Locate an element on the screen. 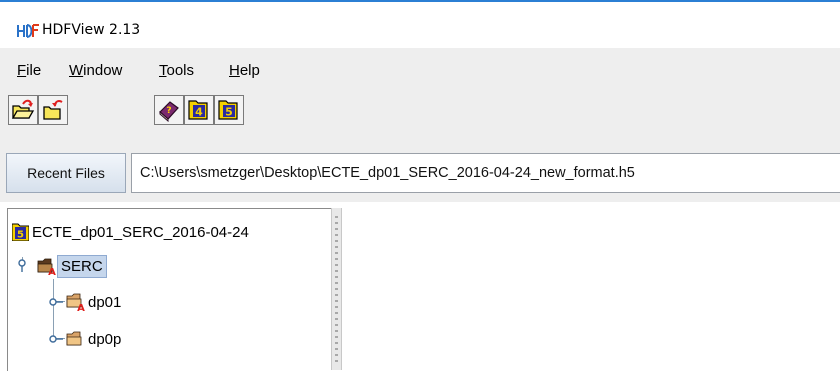  root-file-badge: 5 is located at coordinates (20, 235).